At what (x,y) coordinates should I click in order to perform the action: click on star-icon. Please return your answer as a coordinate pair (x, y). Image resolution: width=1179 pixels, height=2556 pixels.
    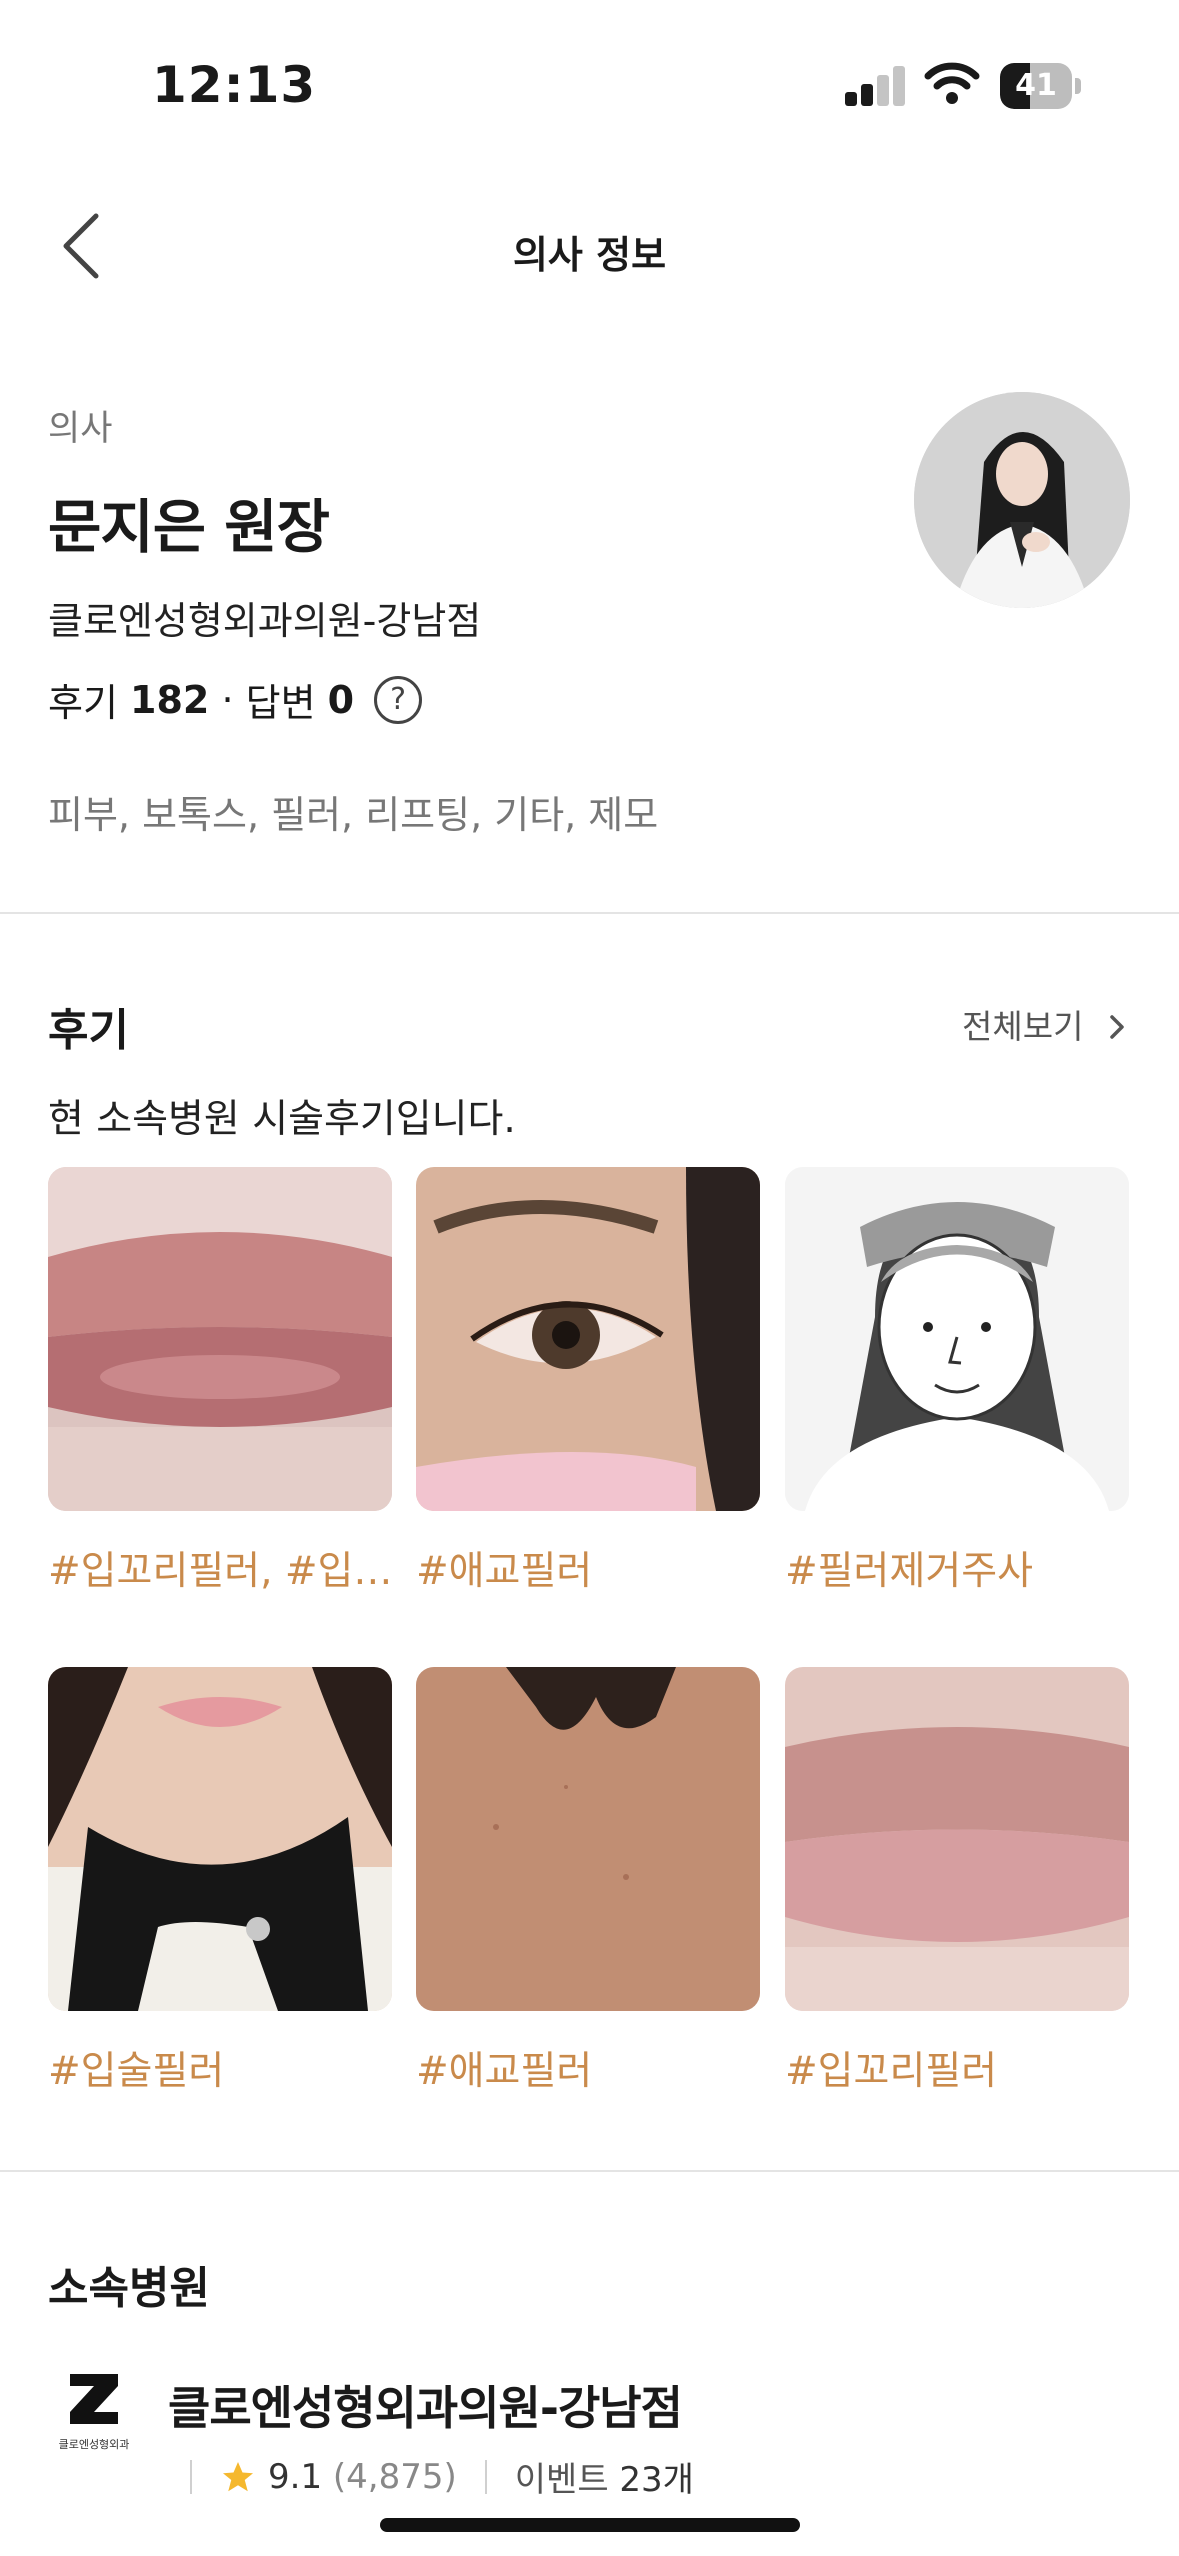
    Looking at the image, I should click on (238, 2476).